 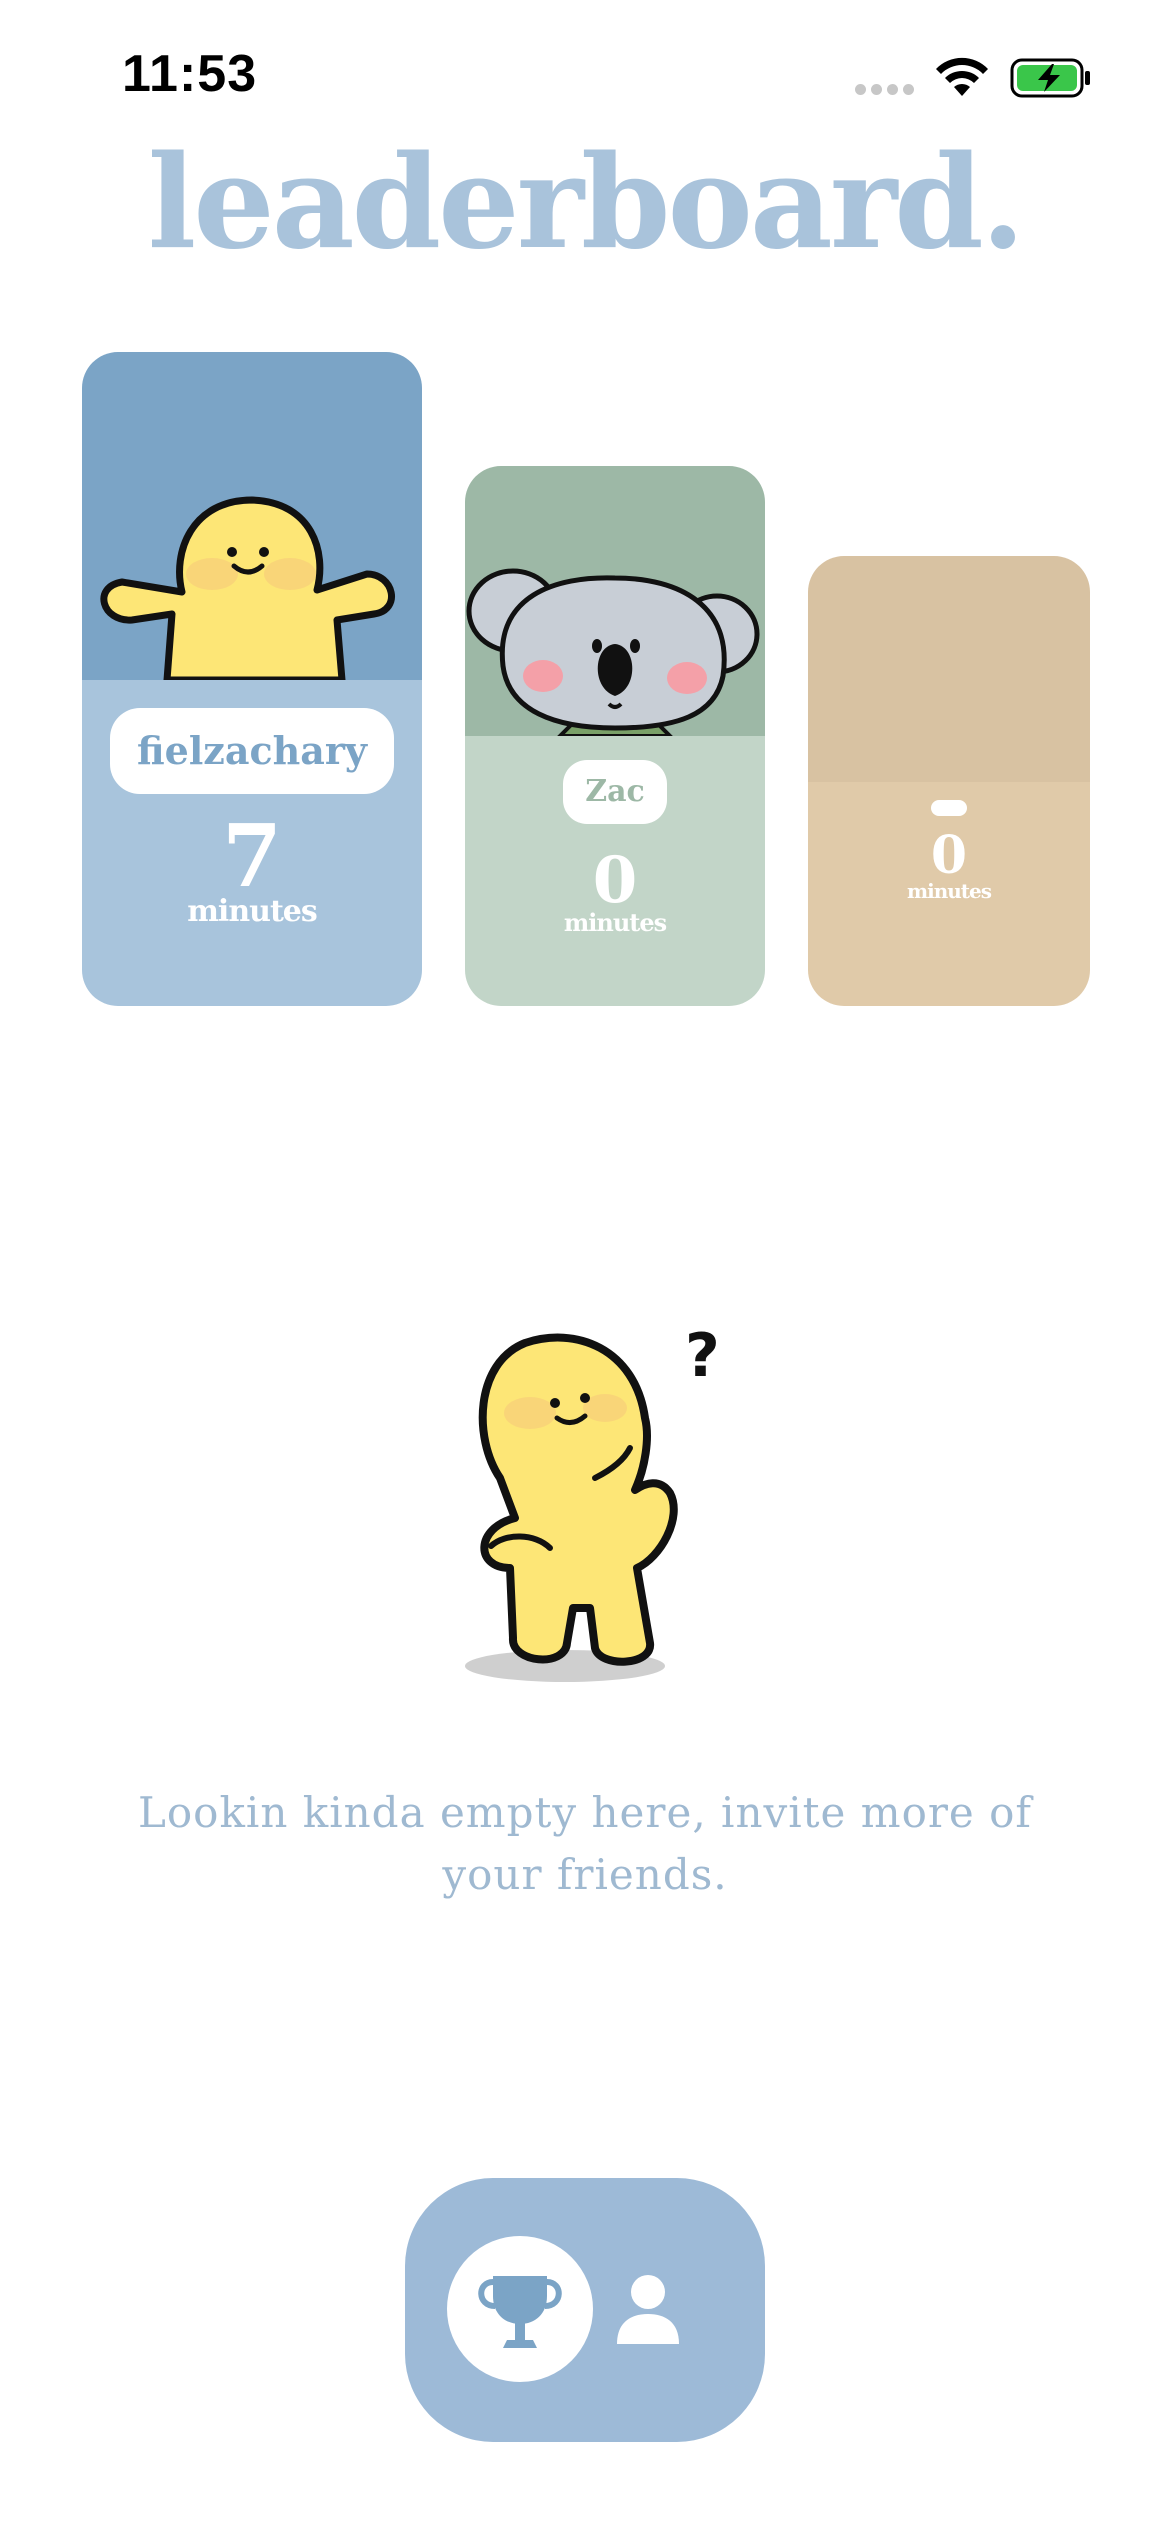 I want to click on leaderboard-card-third: 0 minutes, so click(x=949, y=781).